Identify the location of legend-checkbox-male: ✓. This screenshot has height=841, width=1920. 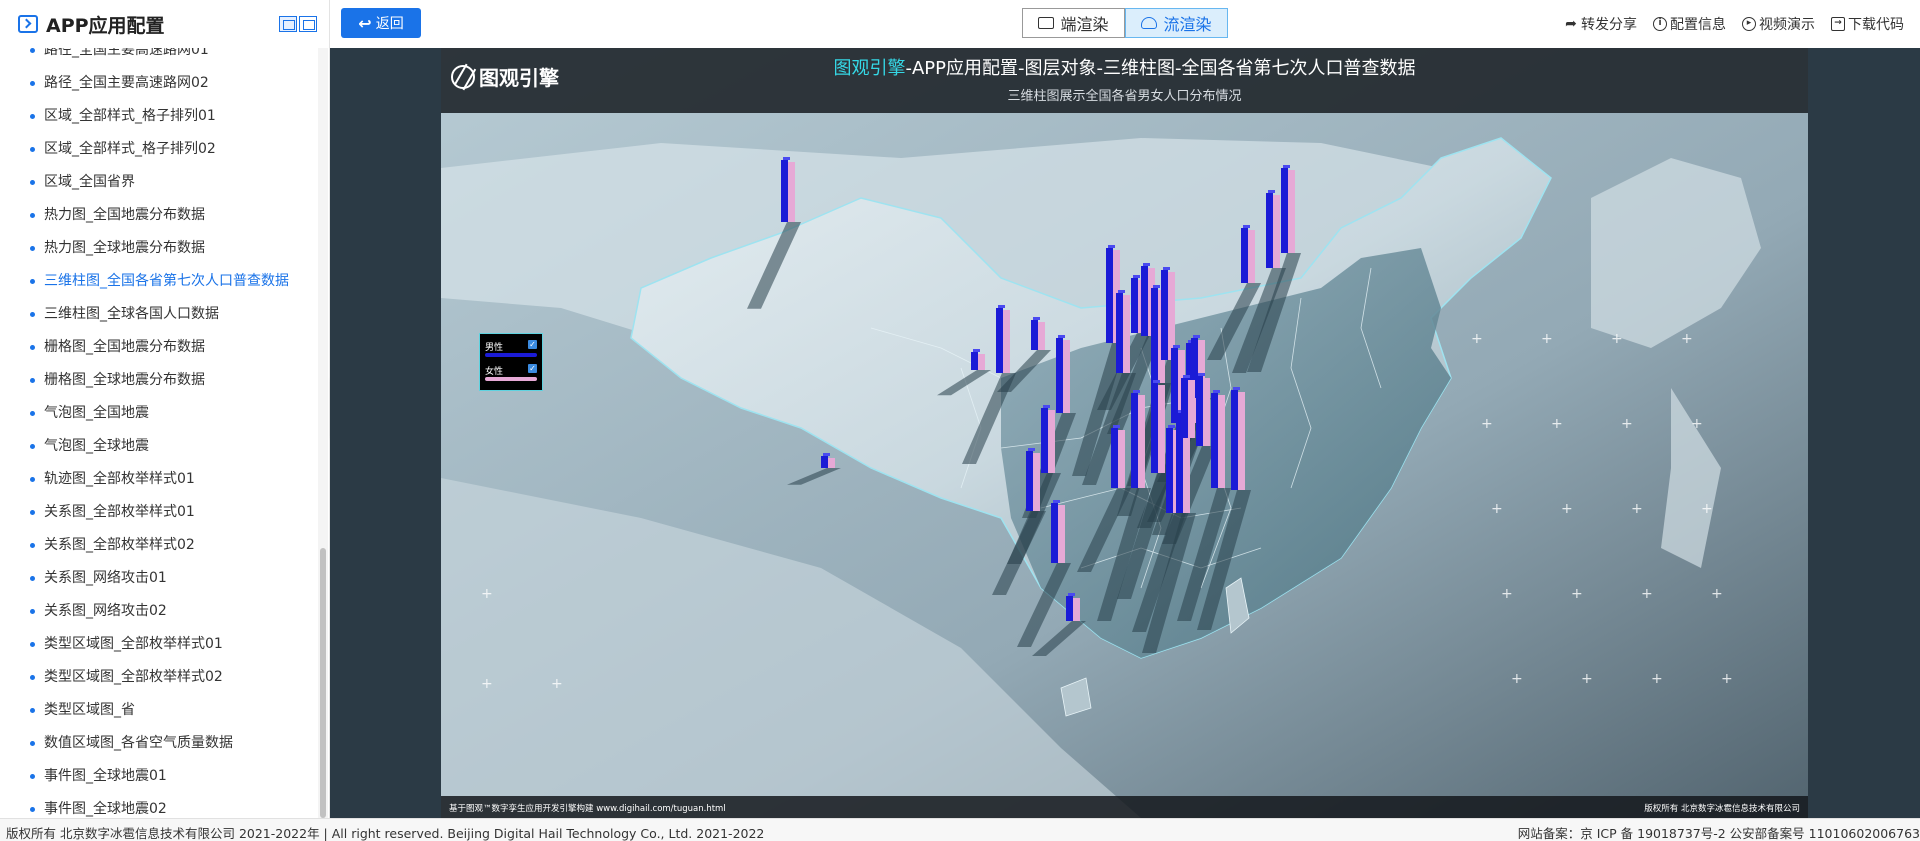
(532, 344).